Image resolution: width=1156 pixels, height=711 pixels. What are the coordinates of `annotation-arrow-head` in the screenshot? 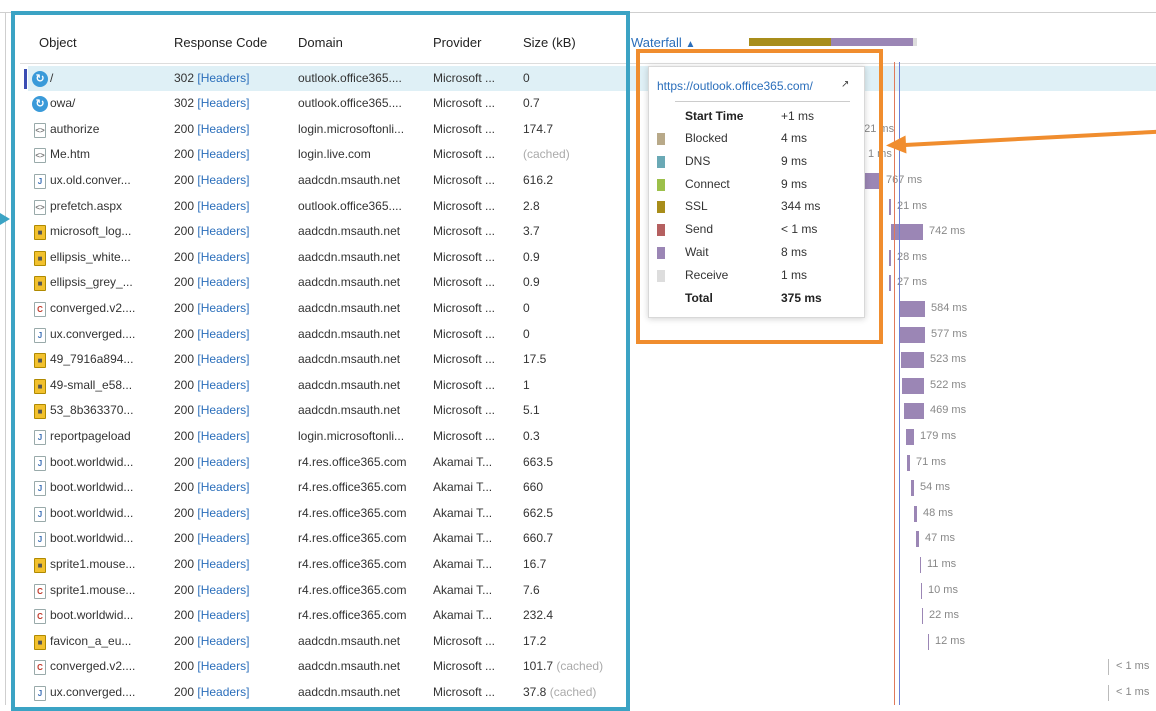 It's located at (896, 145).